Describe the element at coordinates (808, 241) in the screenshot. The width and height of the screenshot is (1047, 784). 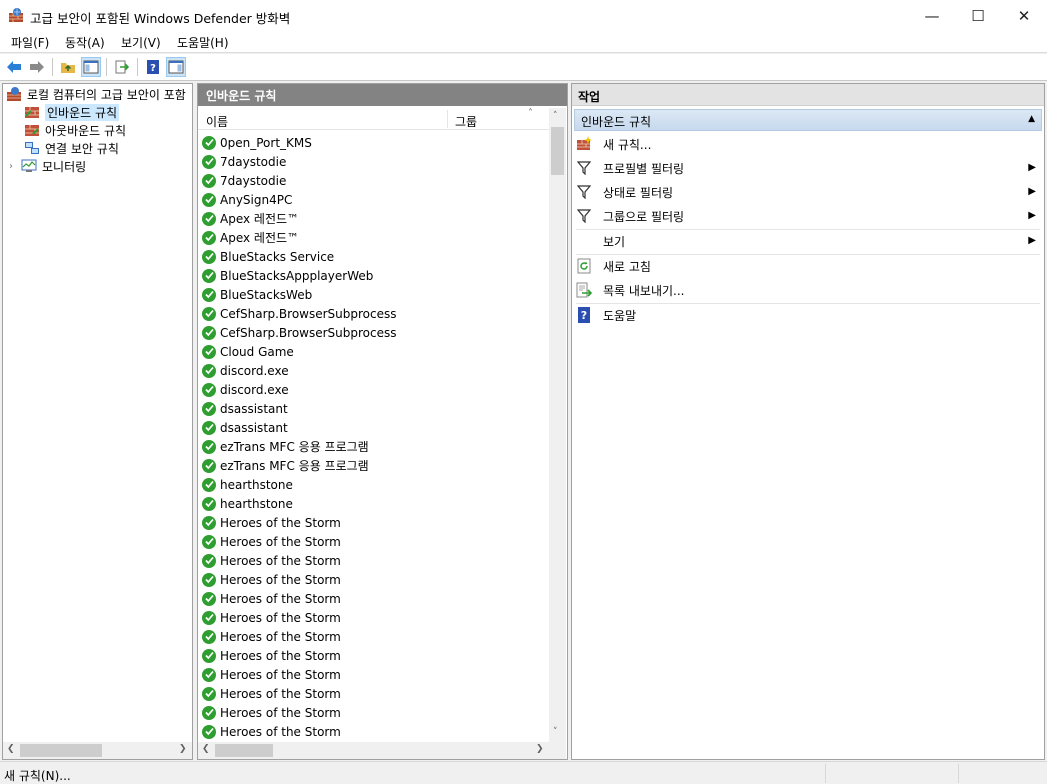
I see `action-view: 보기 ▶` at that location.